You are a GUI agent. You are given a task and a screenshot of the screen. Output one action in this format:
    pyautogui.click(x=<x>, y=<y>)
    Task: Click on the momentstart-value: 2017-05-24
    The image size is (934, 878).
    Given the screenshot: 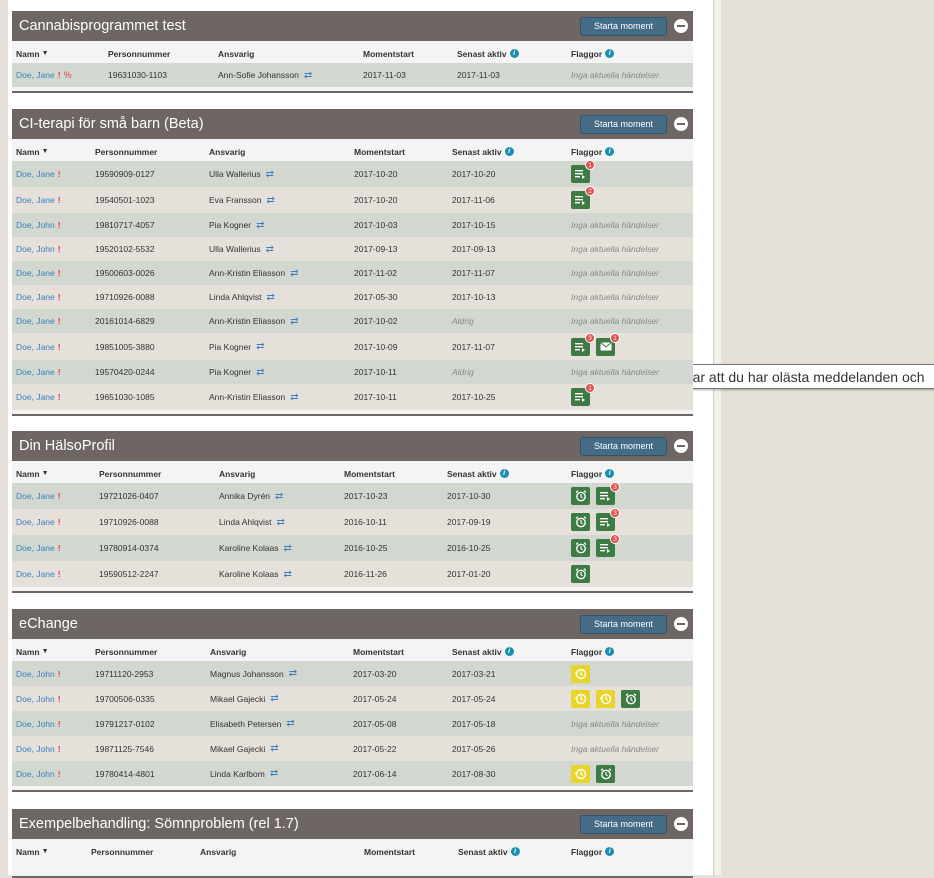 What is the action you would take?
    pyautogui.click(x=375, y=698)
    